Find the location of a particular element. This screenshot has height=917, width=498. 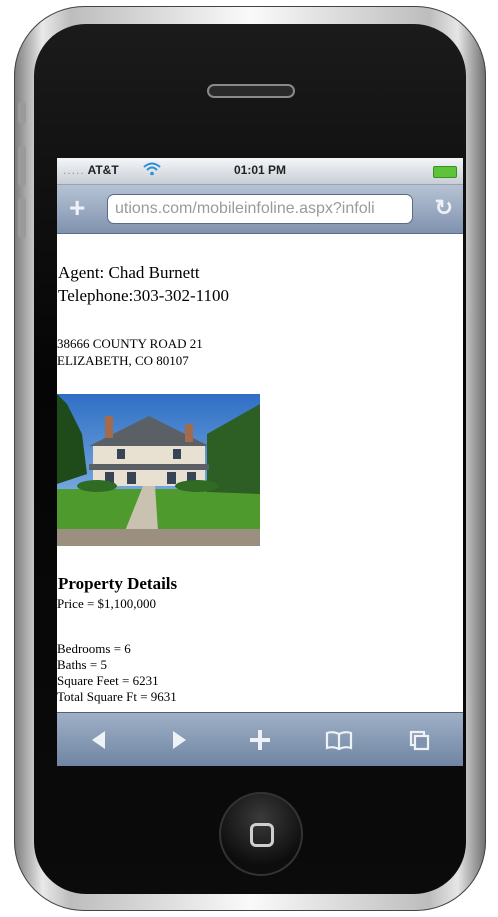

agent-telephone: Telephone:303-302-1100 is located at coordinates (143, 296).